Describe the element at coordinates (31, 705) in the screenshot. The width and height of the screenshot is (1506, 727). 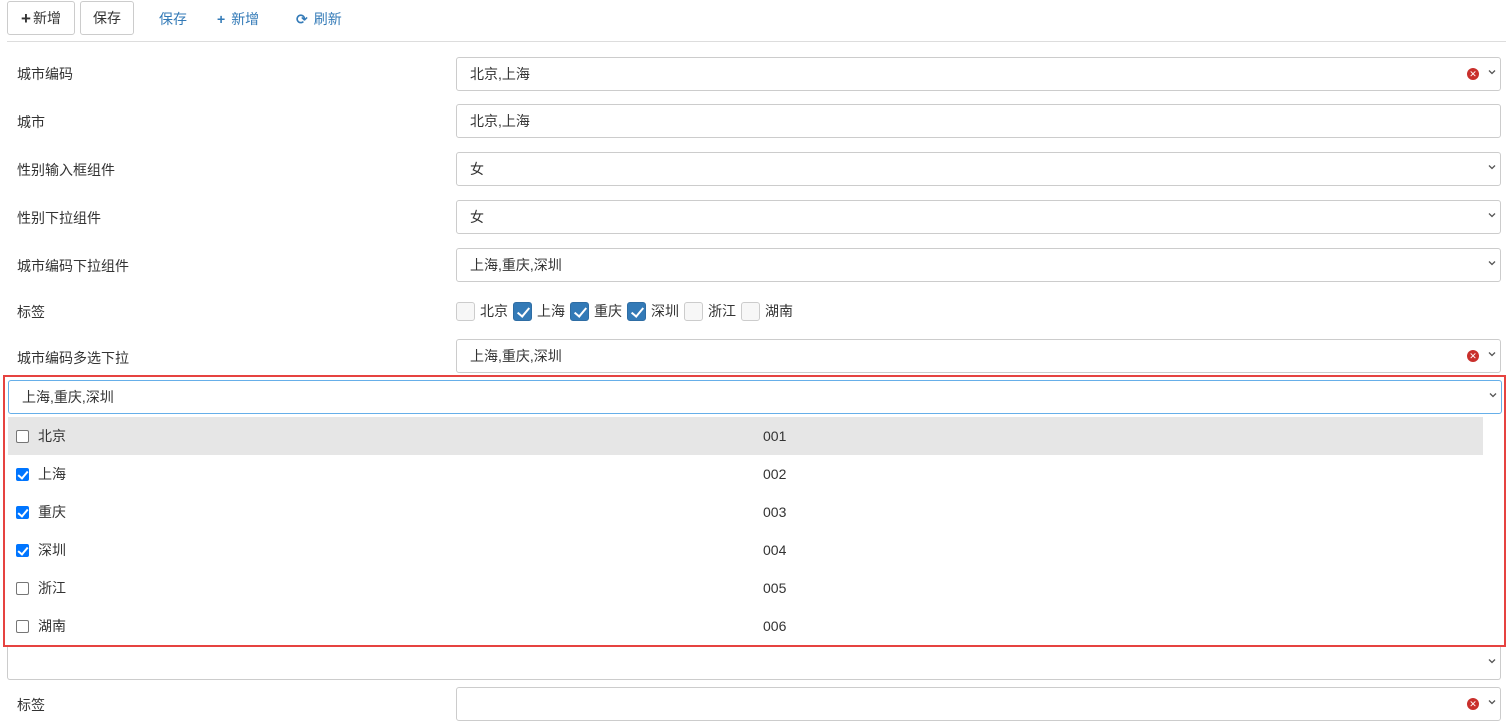
I see `tags2-label: 标签` at that location.